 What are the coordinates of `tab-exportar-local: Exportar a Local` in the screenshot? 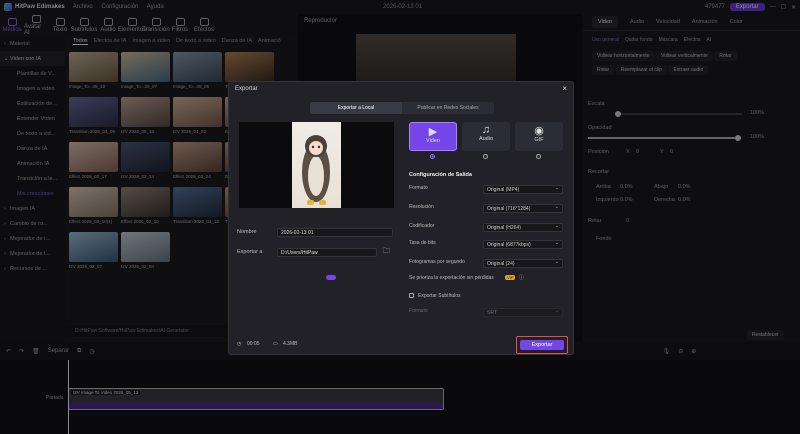 It's located at (356, 108).